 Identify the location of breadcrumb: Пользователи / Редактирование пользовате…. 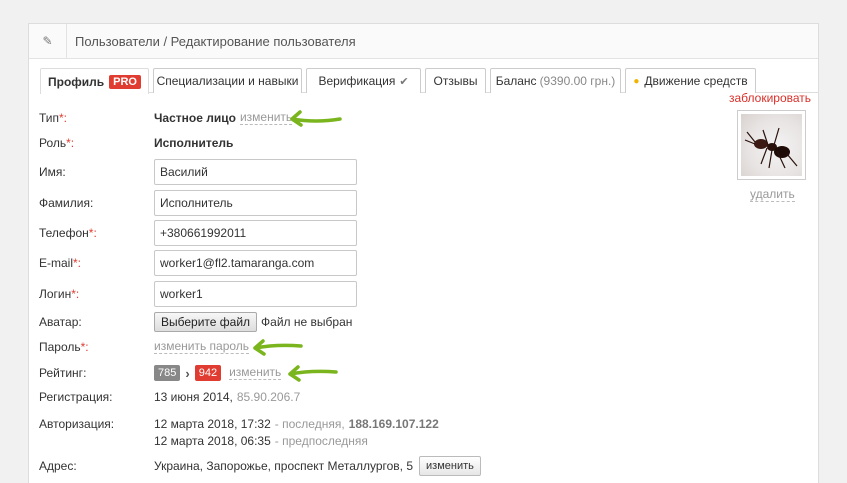
(215, 41).